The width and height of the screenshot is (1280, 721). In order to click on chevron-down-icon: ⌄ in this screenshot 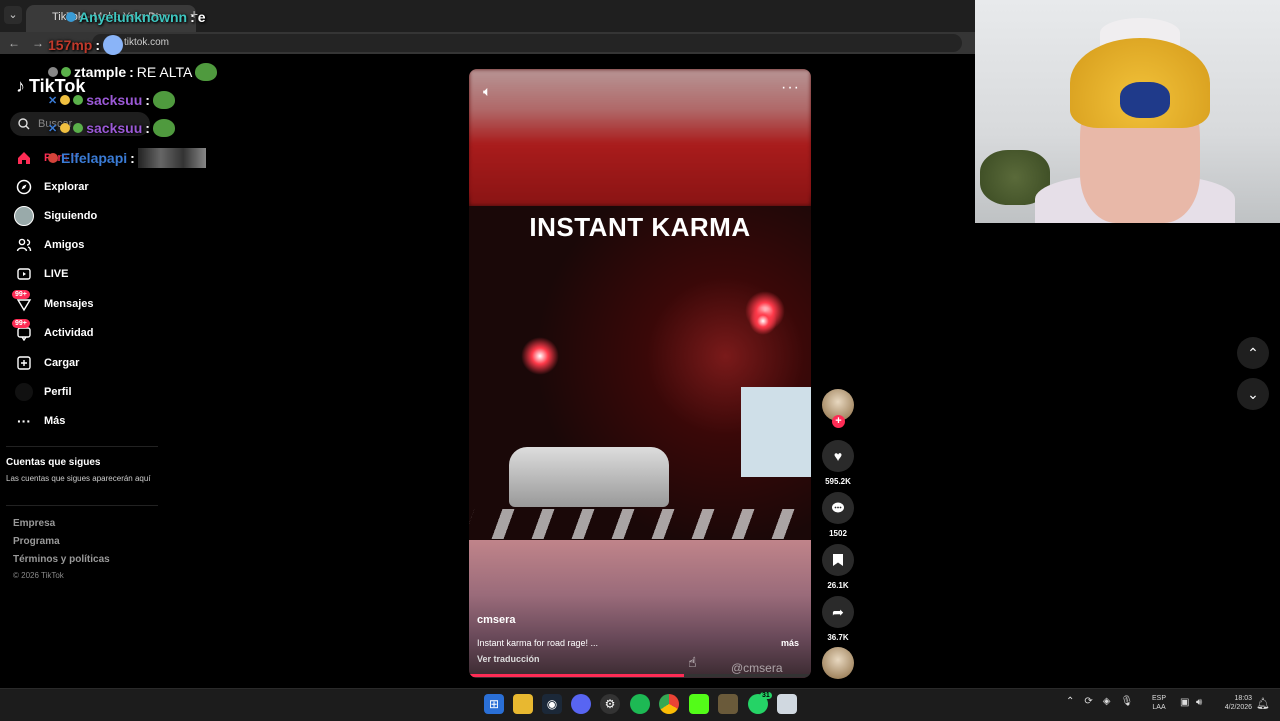, I will do `click(1253, 393)`.